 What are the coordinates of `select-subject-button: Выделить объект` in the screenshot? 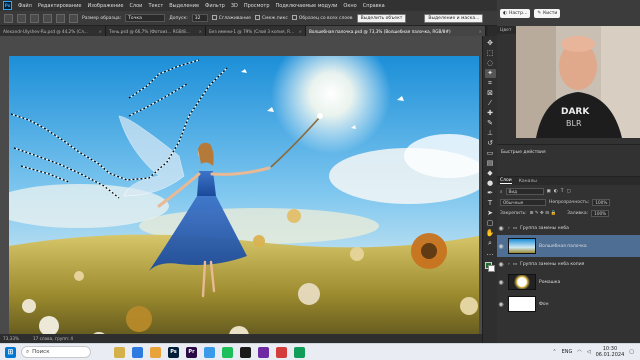 It's located at (381, 18).